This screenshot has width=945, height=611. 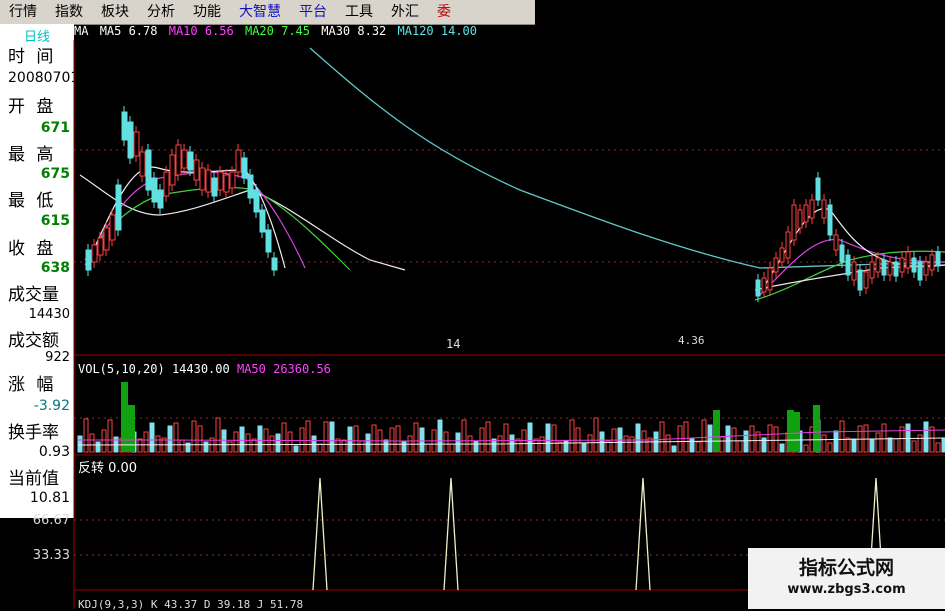 What do you see at coordinates (81, 31) in the screenshot?
I see `ma-label: MA` at bounding box center [81, 31].